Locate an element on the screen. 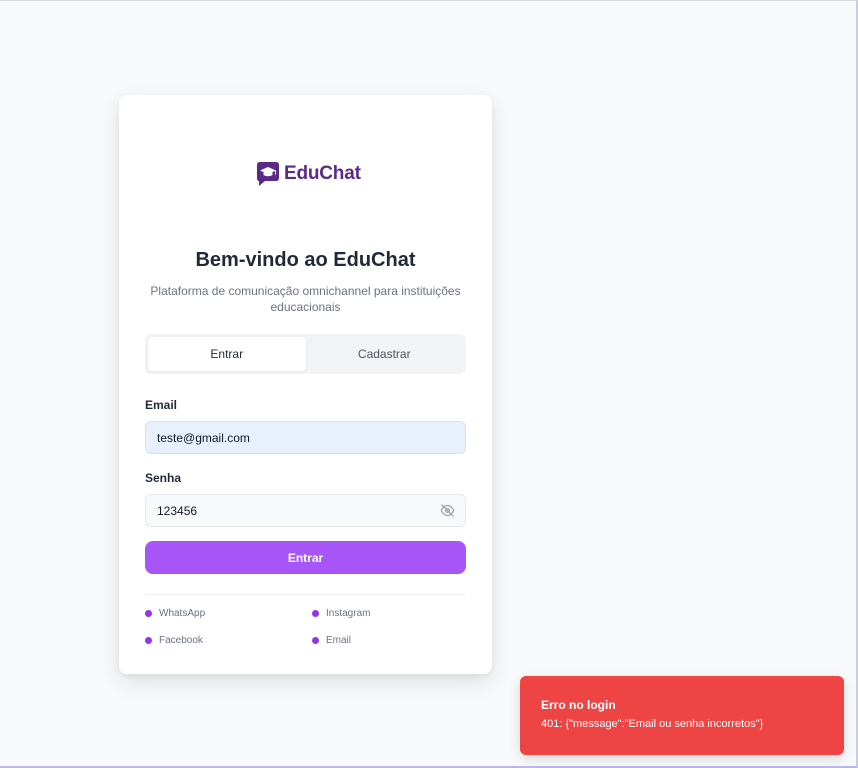 The image size is (858, 768). password-label: Senha is located at coordinates (163, 478).